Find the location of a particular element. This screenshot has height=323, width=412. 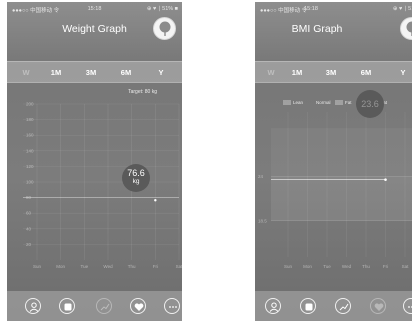

y-tick-label: 18.5 is located at coordinates (262, 220).